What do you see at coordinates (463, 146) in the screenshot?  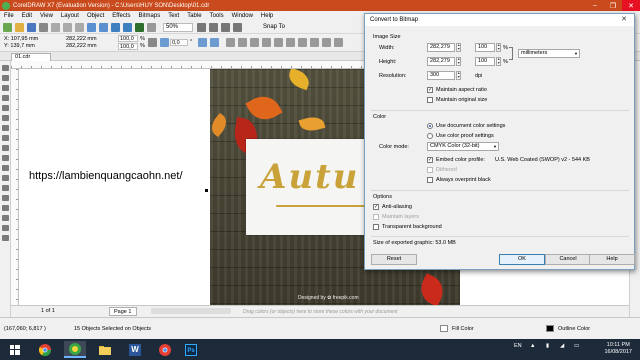 I see `color-mode-dropdown: CMYK Color (32-bit) ▼` at bounding box center [463, 146].